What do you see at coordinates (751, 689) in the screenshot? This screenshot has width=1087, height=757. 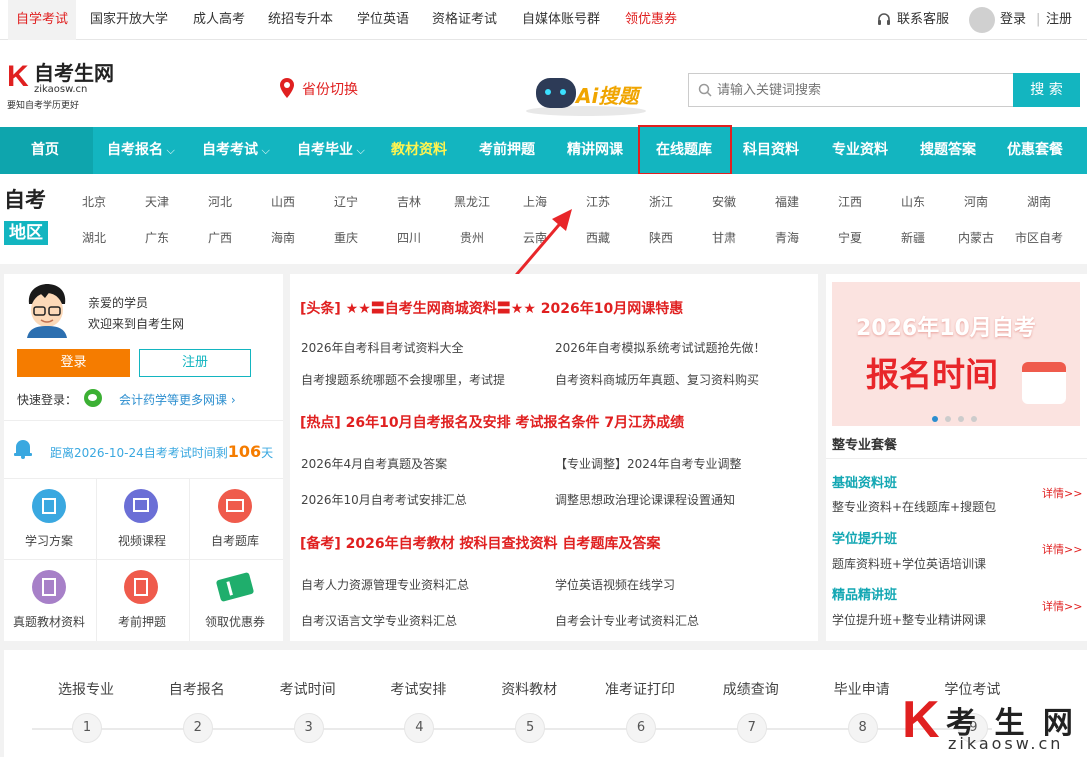 I see `step-label: 成绩查询` at bounding box center [751, 689].